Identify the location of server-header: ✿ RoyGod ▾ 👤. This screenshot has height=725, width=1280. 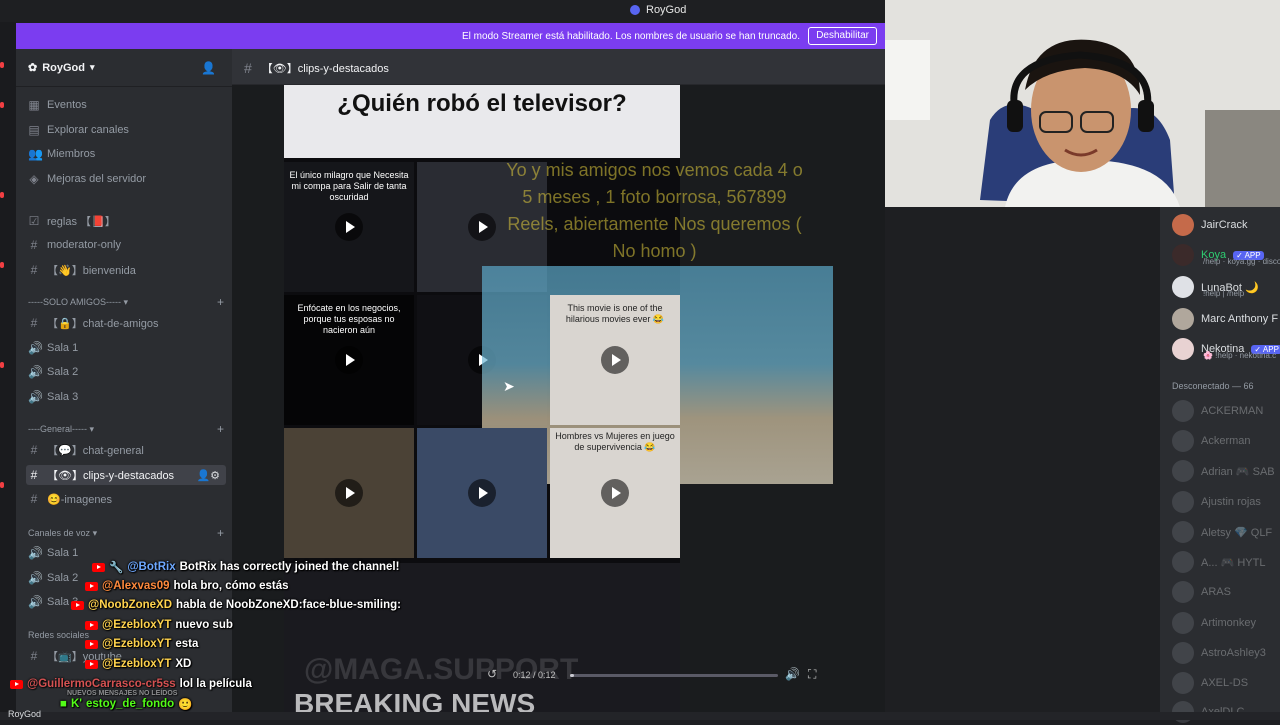
(124, 68).